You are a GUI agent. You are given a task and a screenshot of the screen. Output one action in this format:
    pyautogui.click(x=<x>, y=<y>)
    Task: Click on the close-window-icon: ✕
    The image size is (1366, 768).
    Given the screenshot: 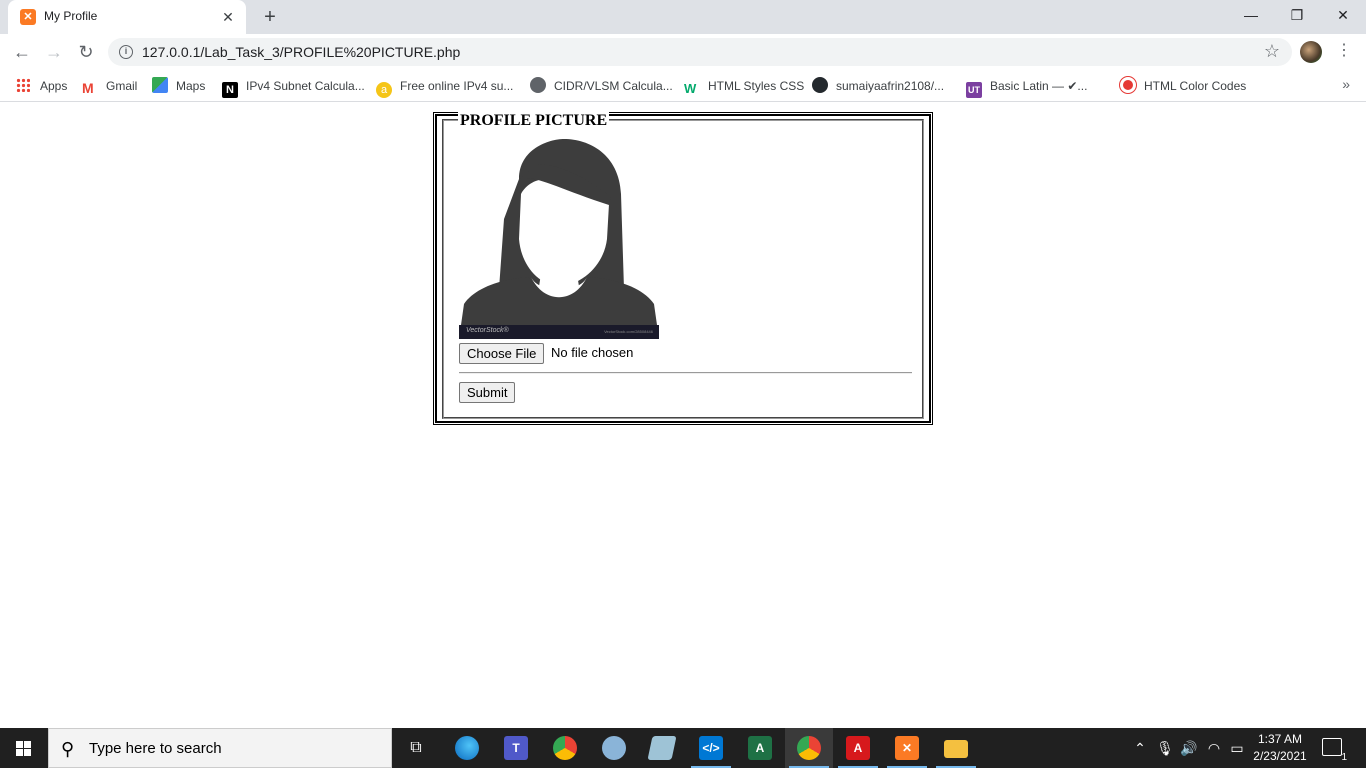 What is the action you would take?
    pyautogui.click(x=1343, y=15)
    